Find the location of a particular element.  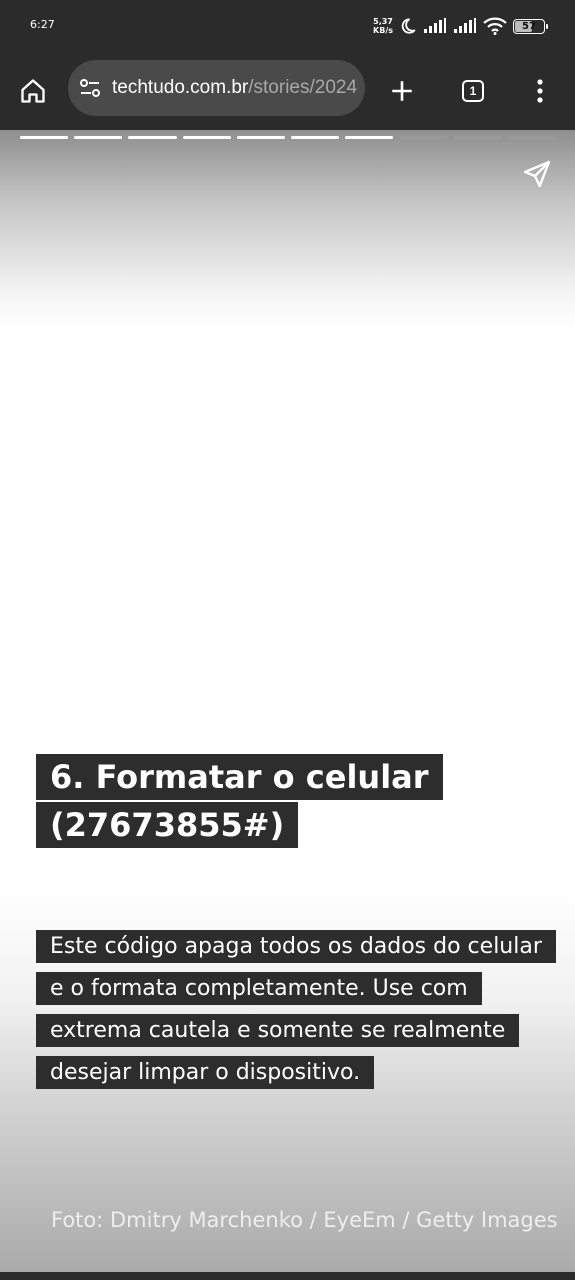

network-speed-unit: KB/s is located at coordinates (383, 30).